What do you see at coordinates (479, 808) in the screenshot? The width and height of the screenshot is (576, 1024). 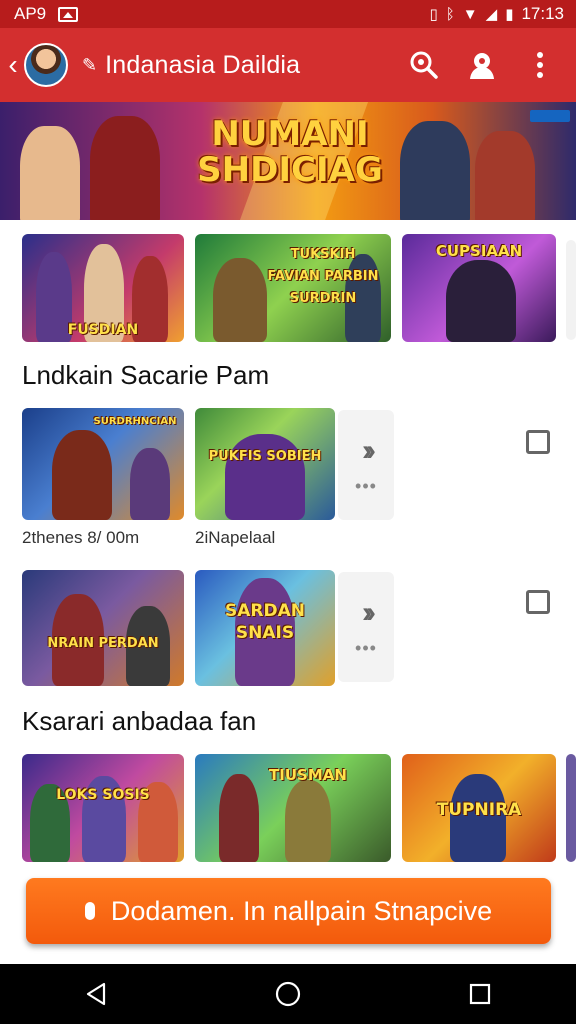 I see `game-tile: TUPNIRA` at bounding box center [479, 808].